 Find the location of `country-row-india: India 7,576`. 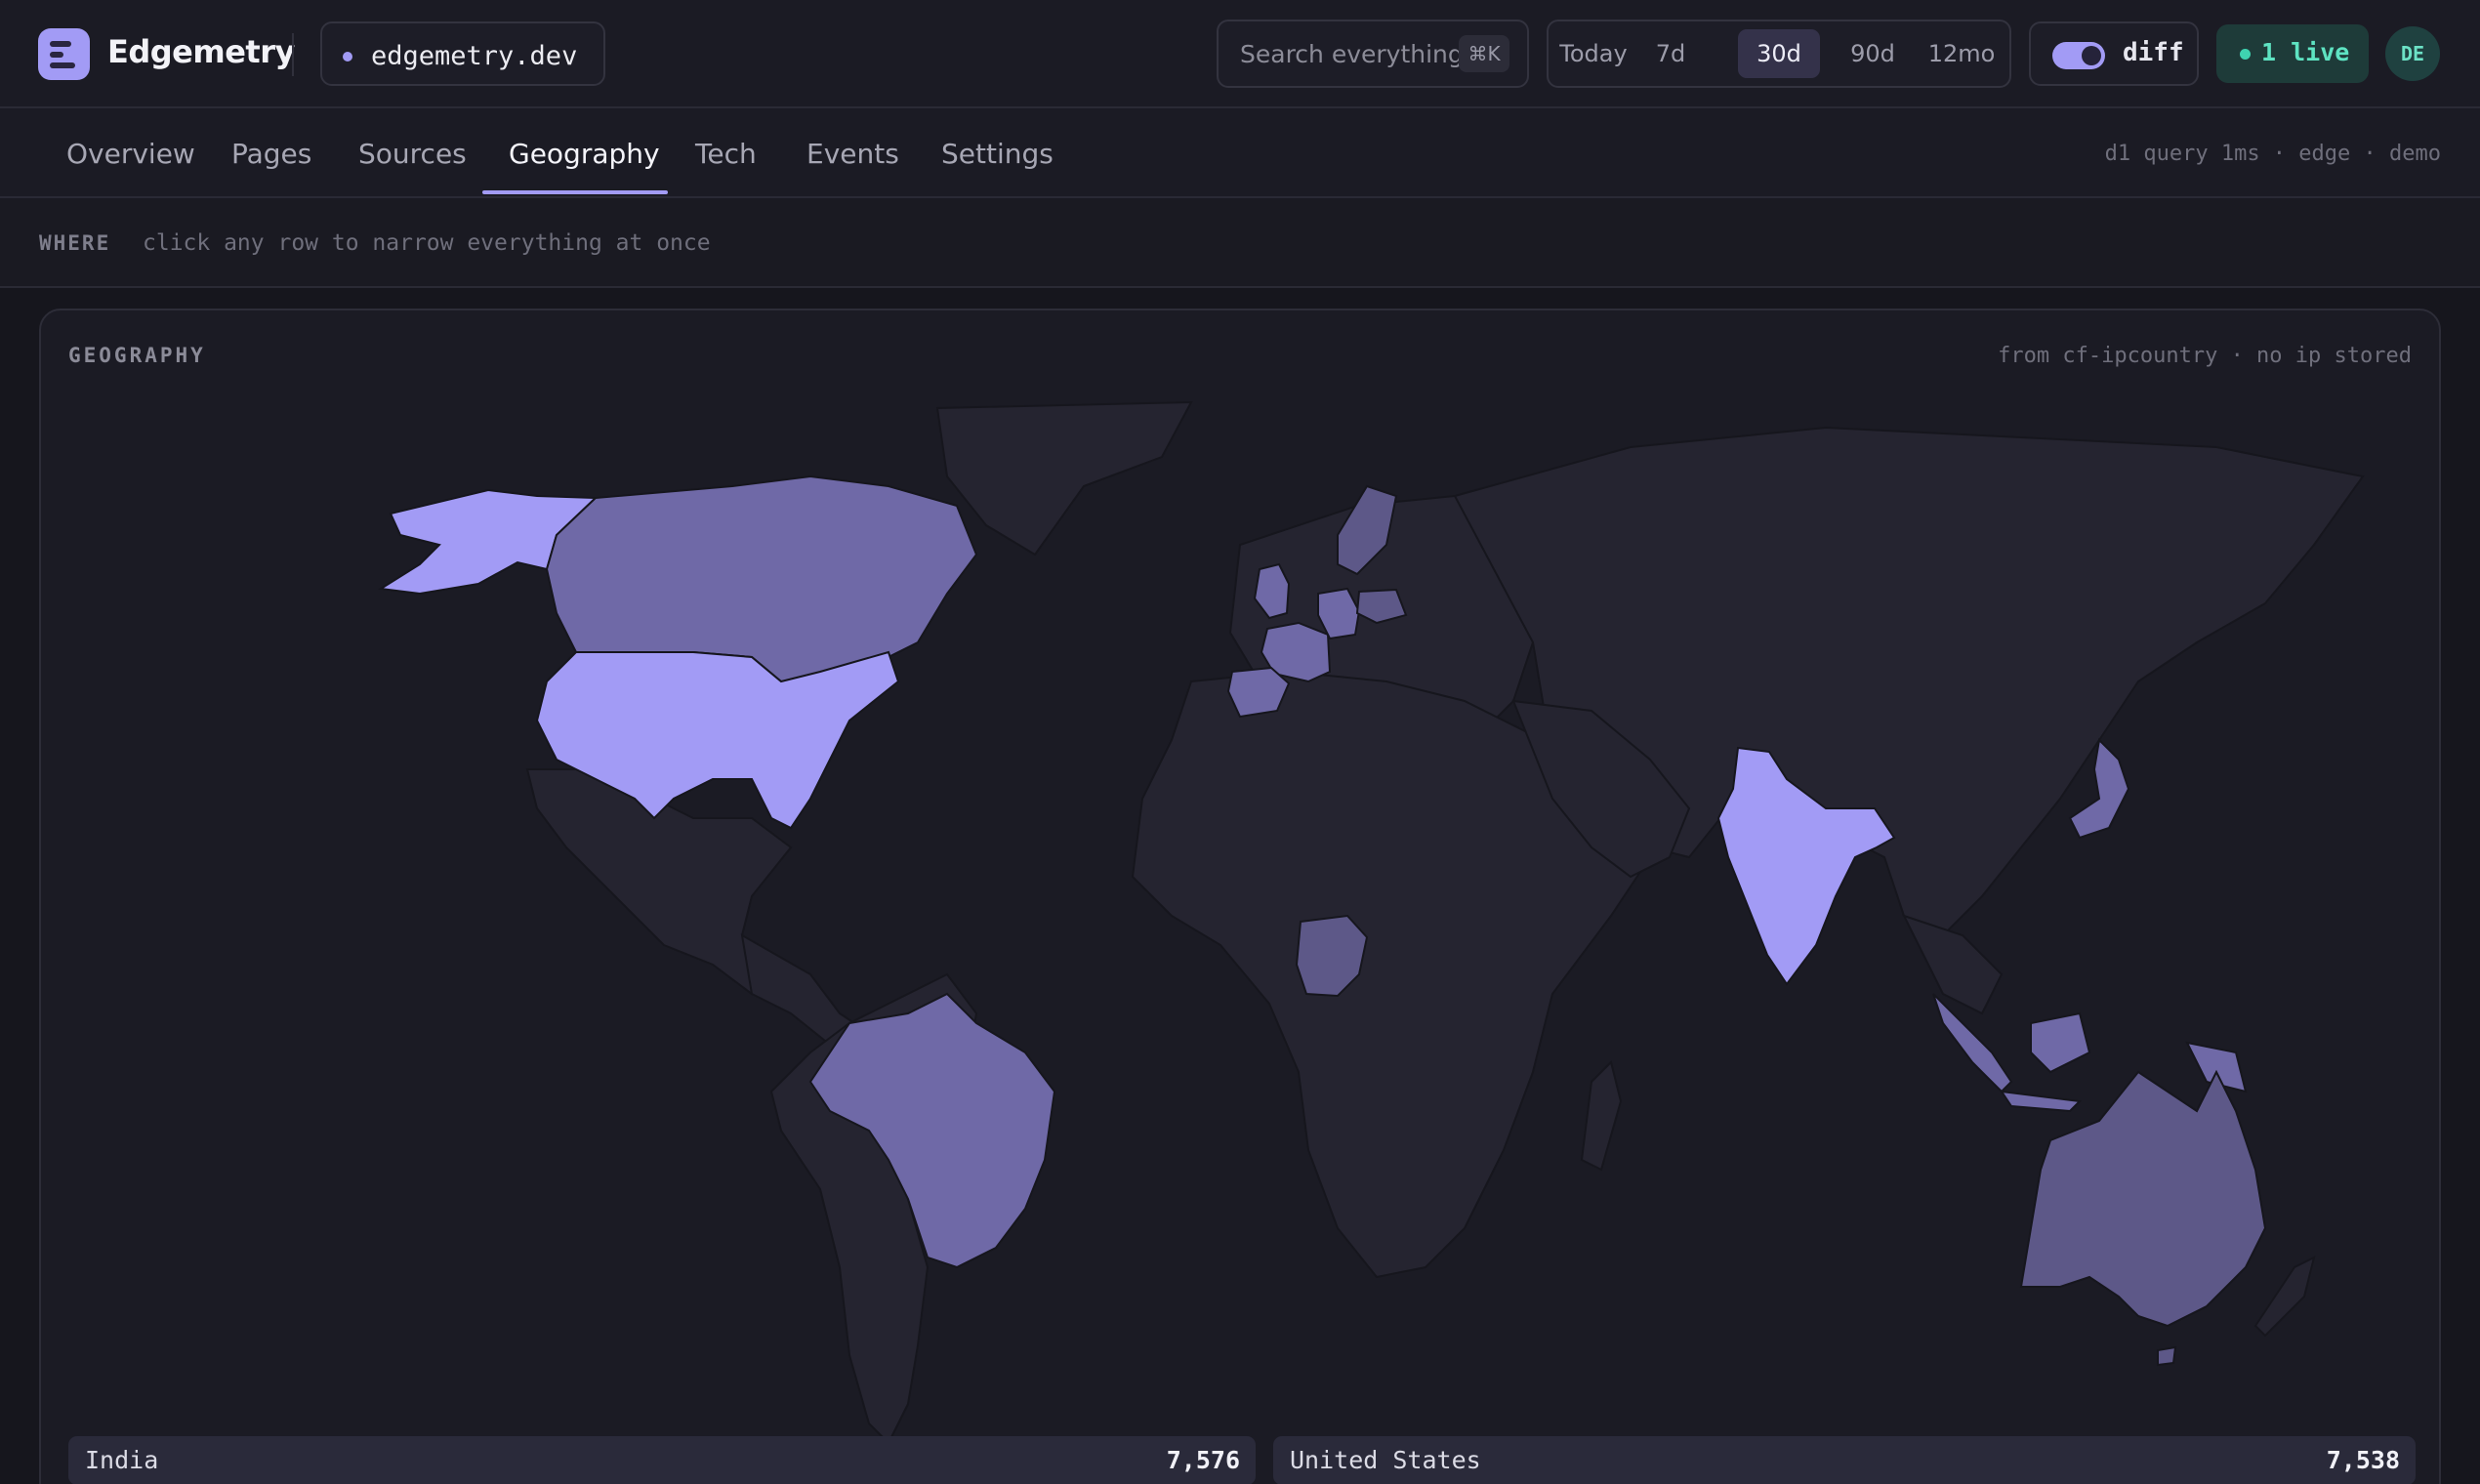

country-row-india: India 7,576 is located at coordinates (662, 1460).